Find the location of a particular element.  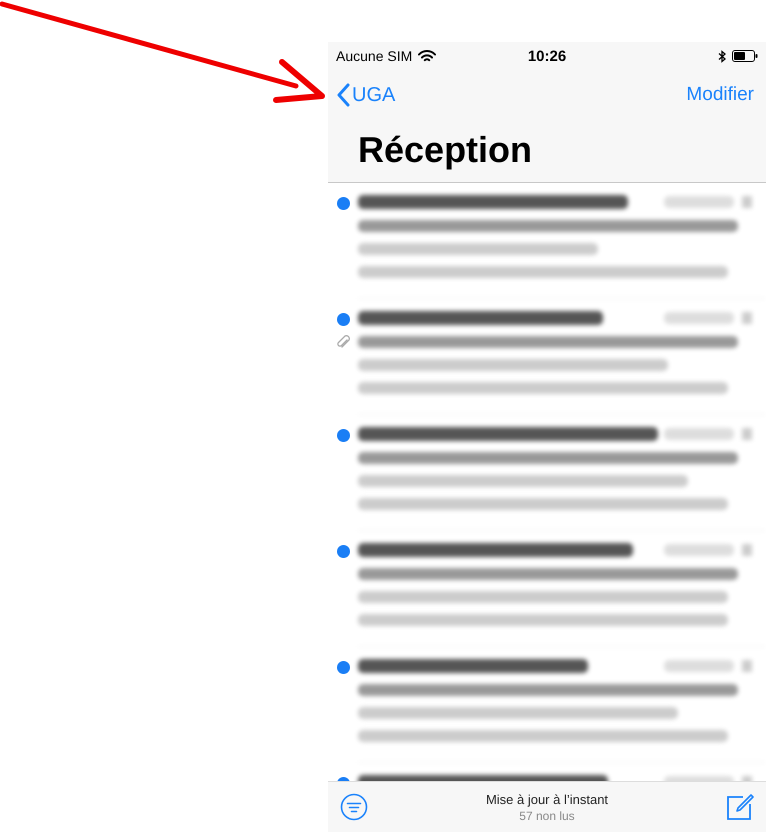

compose-icon is located at coordinates (740, 807).